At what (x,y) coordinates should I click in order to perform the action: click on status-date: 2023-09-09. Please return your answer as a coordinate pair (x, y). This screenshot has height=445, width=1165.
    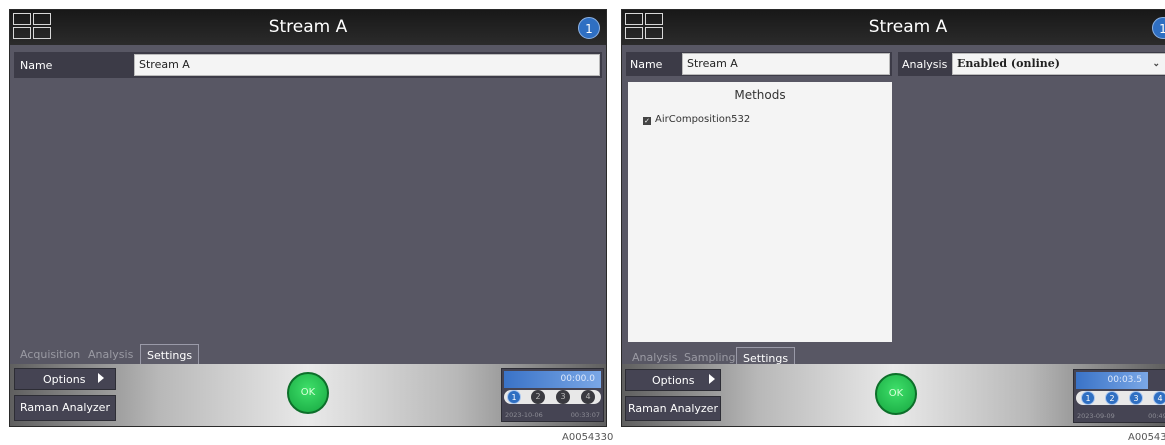
    Looking at the image, I should click on (1096, 416).